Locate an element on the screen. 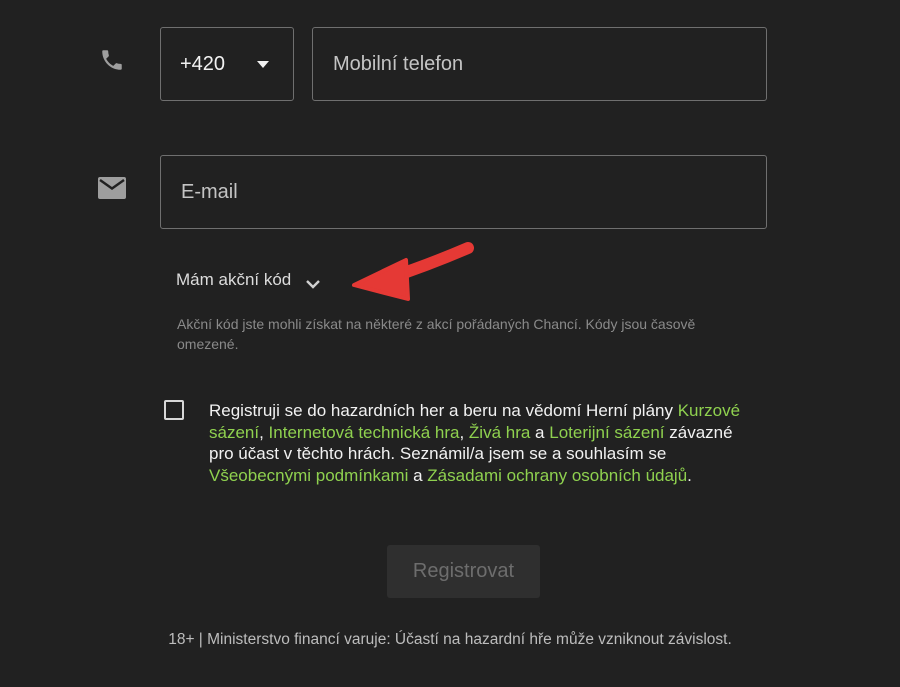 The image size is (900, 687). dropdown-arrow-icon is located at coordinates (263, 64).